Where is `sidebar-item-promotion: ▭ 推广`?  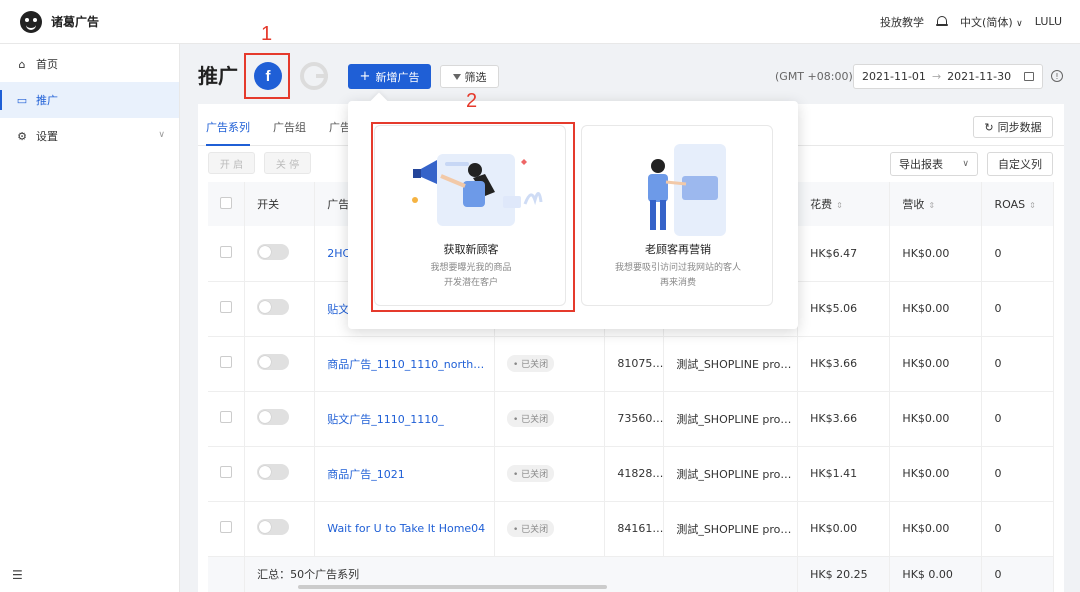
sidebar-item-promotion: ▭ 推广 is located at coordinates (89, 100).